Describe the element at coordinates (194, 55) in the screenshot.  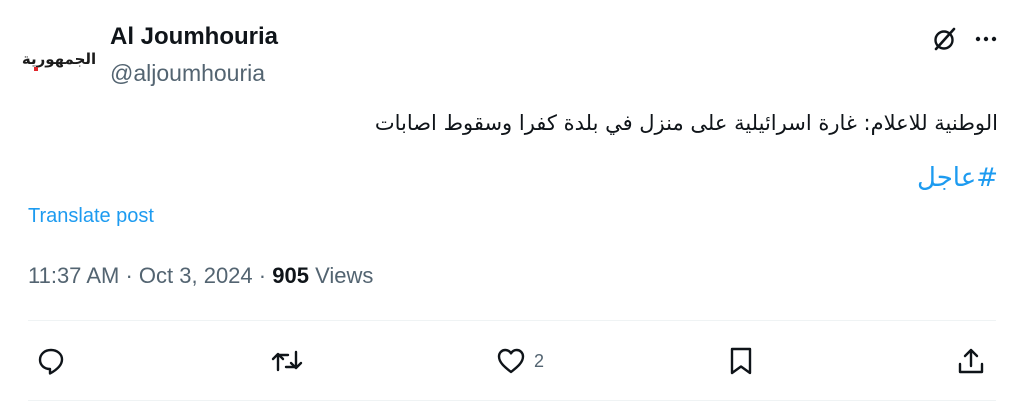
I see `author-info: Al Joumhouria @aljoumhouria` at that location.